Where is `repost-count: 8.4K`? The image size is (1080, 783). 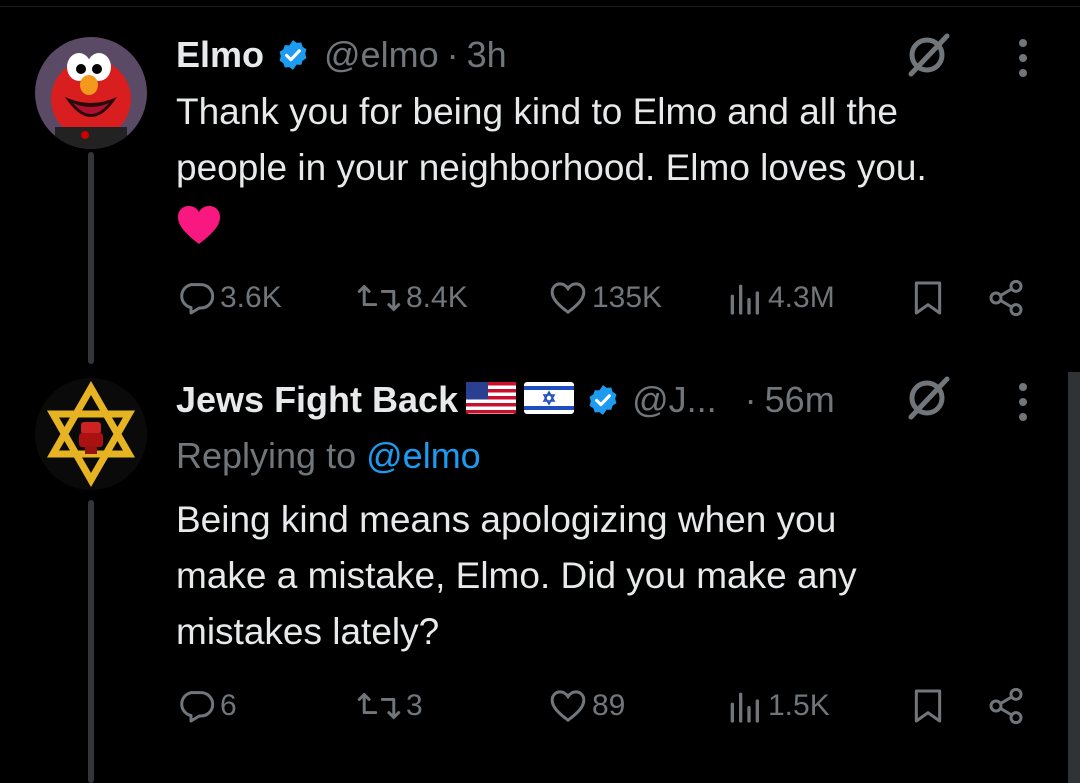
repost-count: 8.4K is located at coordinates (437, 297).